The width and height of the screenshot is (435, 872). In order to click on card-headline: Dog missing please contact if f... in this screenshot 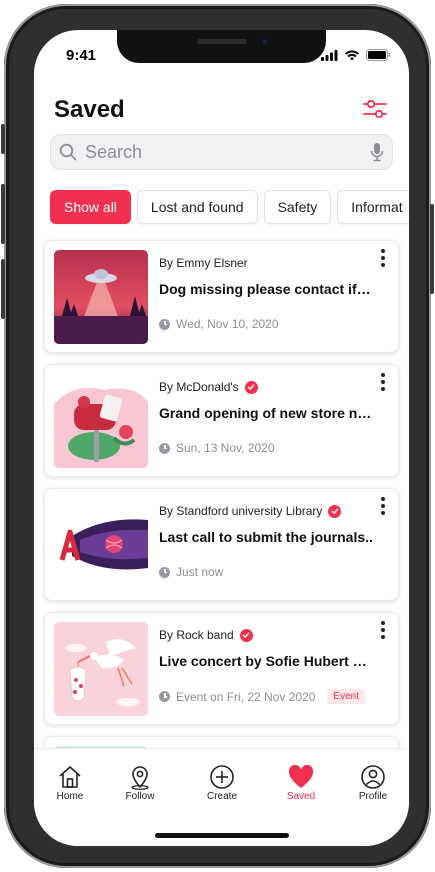, I will do `click(266, 289)`.